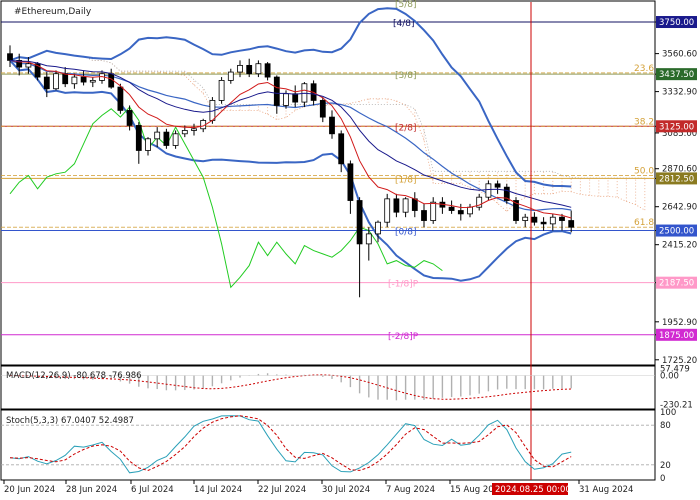  Describe the element at coordinates (679, 246) in the screenshot. I see `price-tick-label: 2415.20` at that location.